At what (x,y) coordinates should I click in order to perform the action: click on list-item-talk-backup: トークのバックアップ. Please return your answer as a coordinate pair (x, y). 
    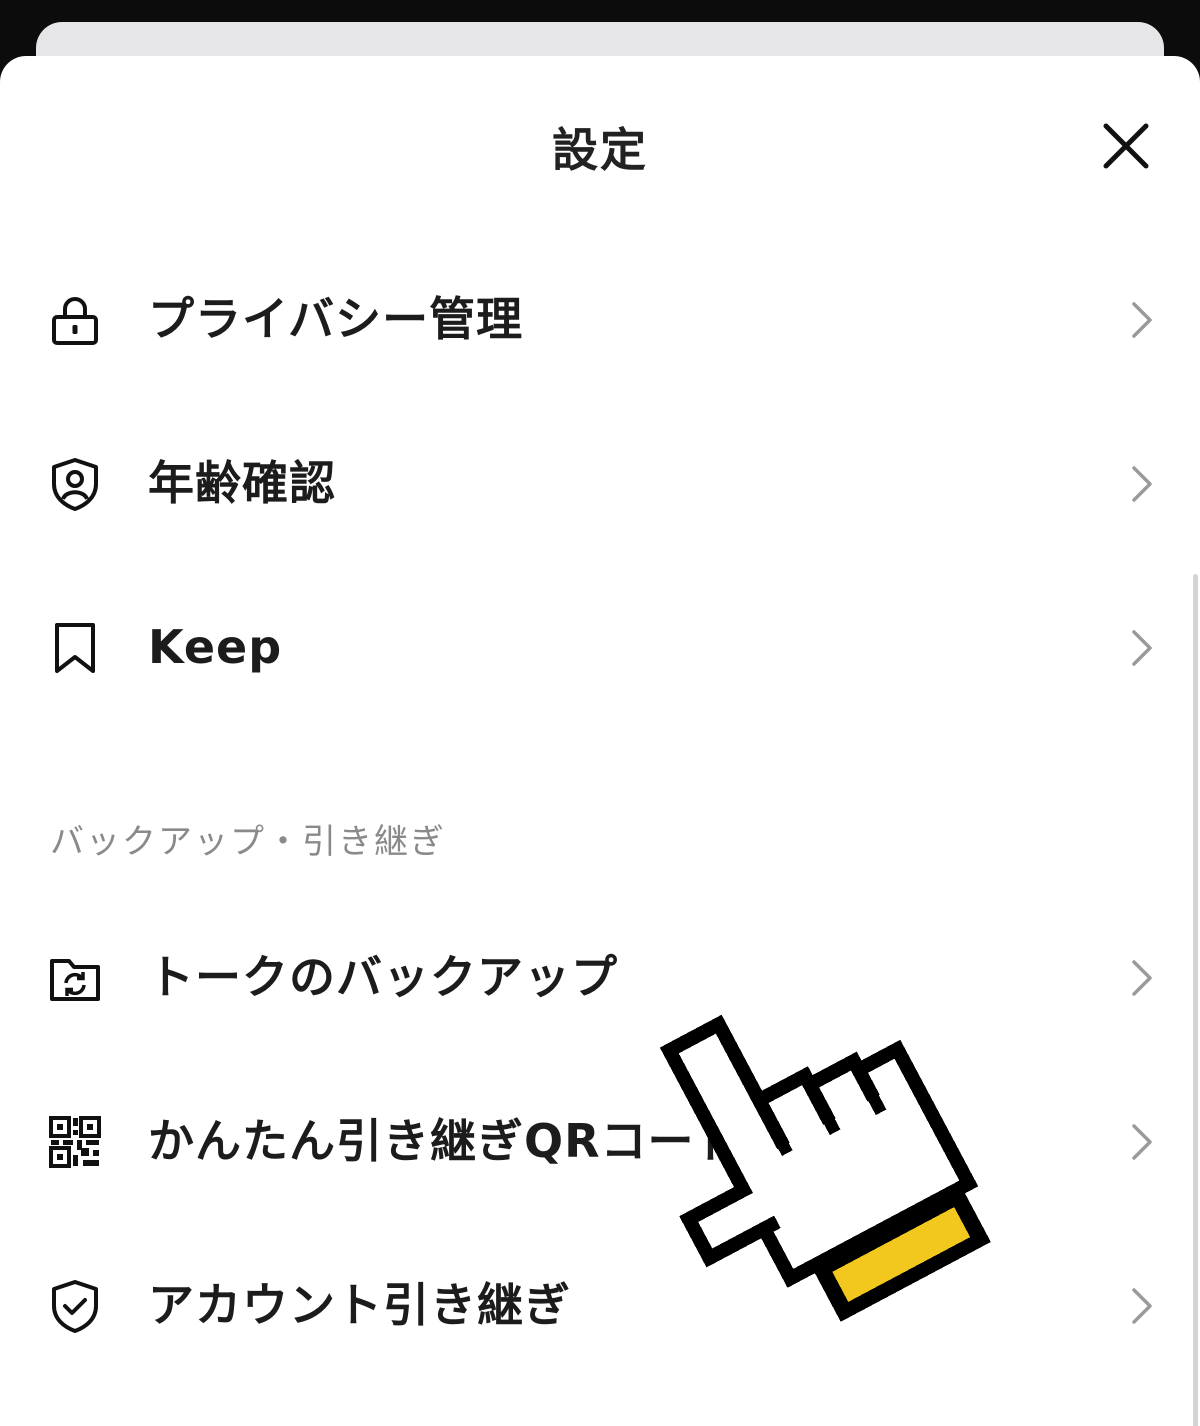
    Looking at the image, I should click on (600, 977).